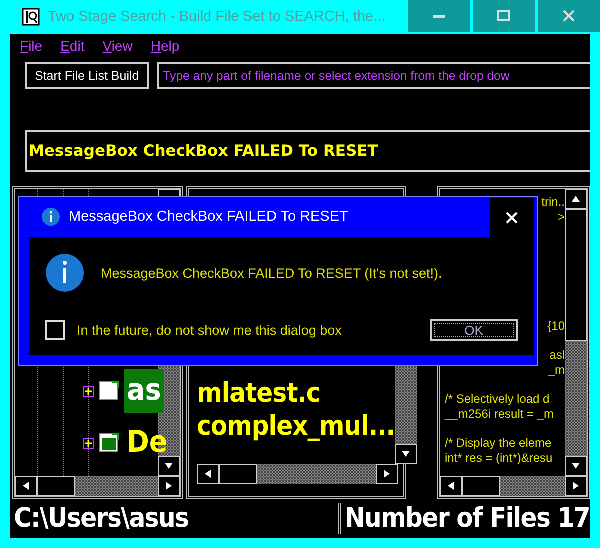 Image resolution: width=600 pixels, height=548 pixels. What do you see at coordinates (271, 273) in the screenshot?
I see `dialog-message: MessageBox CheckBox FAILED To RESET (It's not set!).` at bounding box center [271, 273].